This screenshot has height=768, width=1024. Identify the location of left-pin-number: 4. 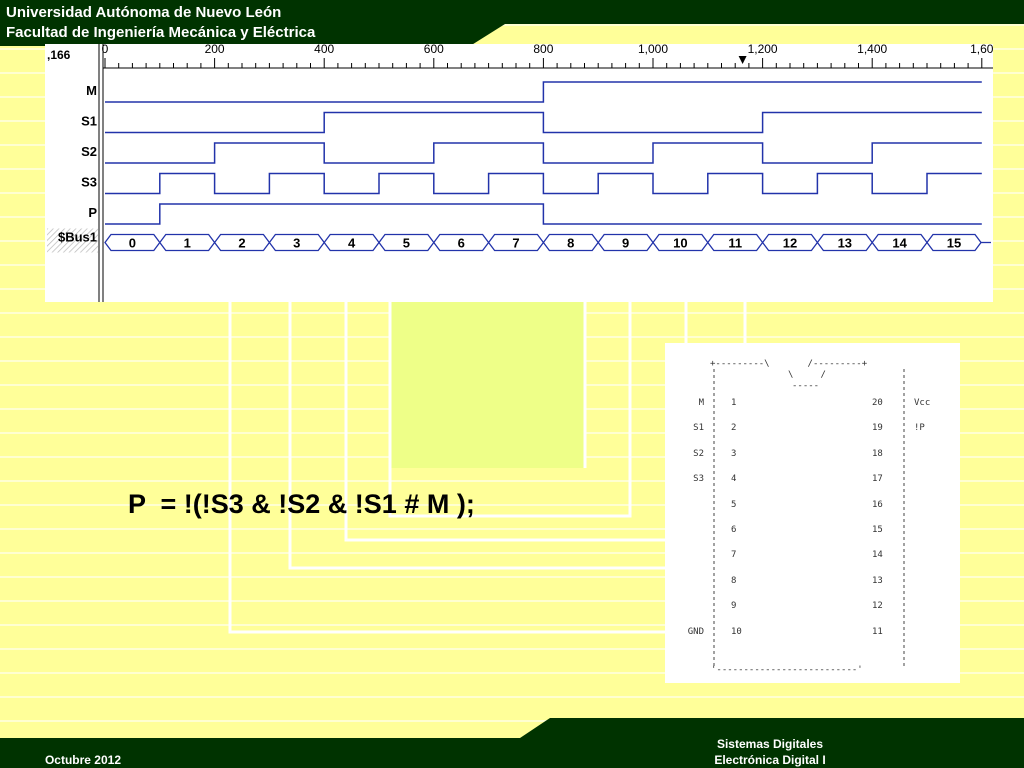
(734, 479).